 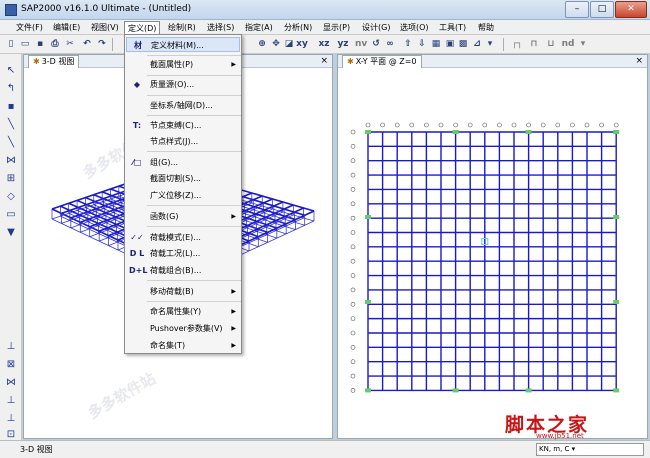 What do you see at coordinates (11, 233) in the screenshot?
I see `draw-solid-icon: ▼` at bounding box center [11, 233].